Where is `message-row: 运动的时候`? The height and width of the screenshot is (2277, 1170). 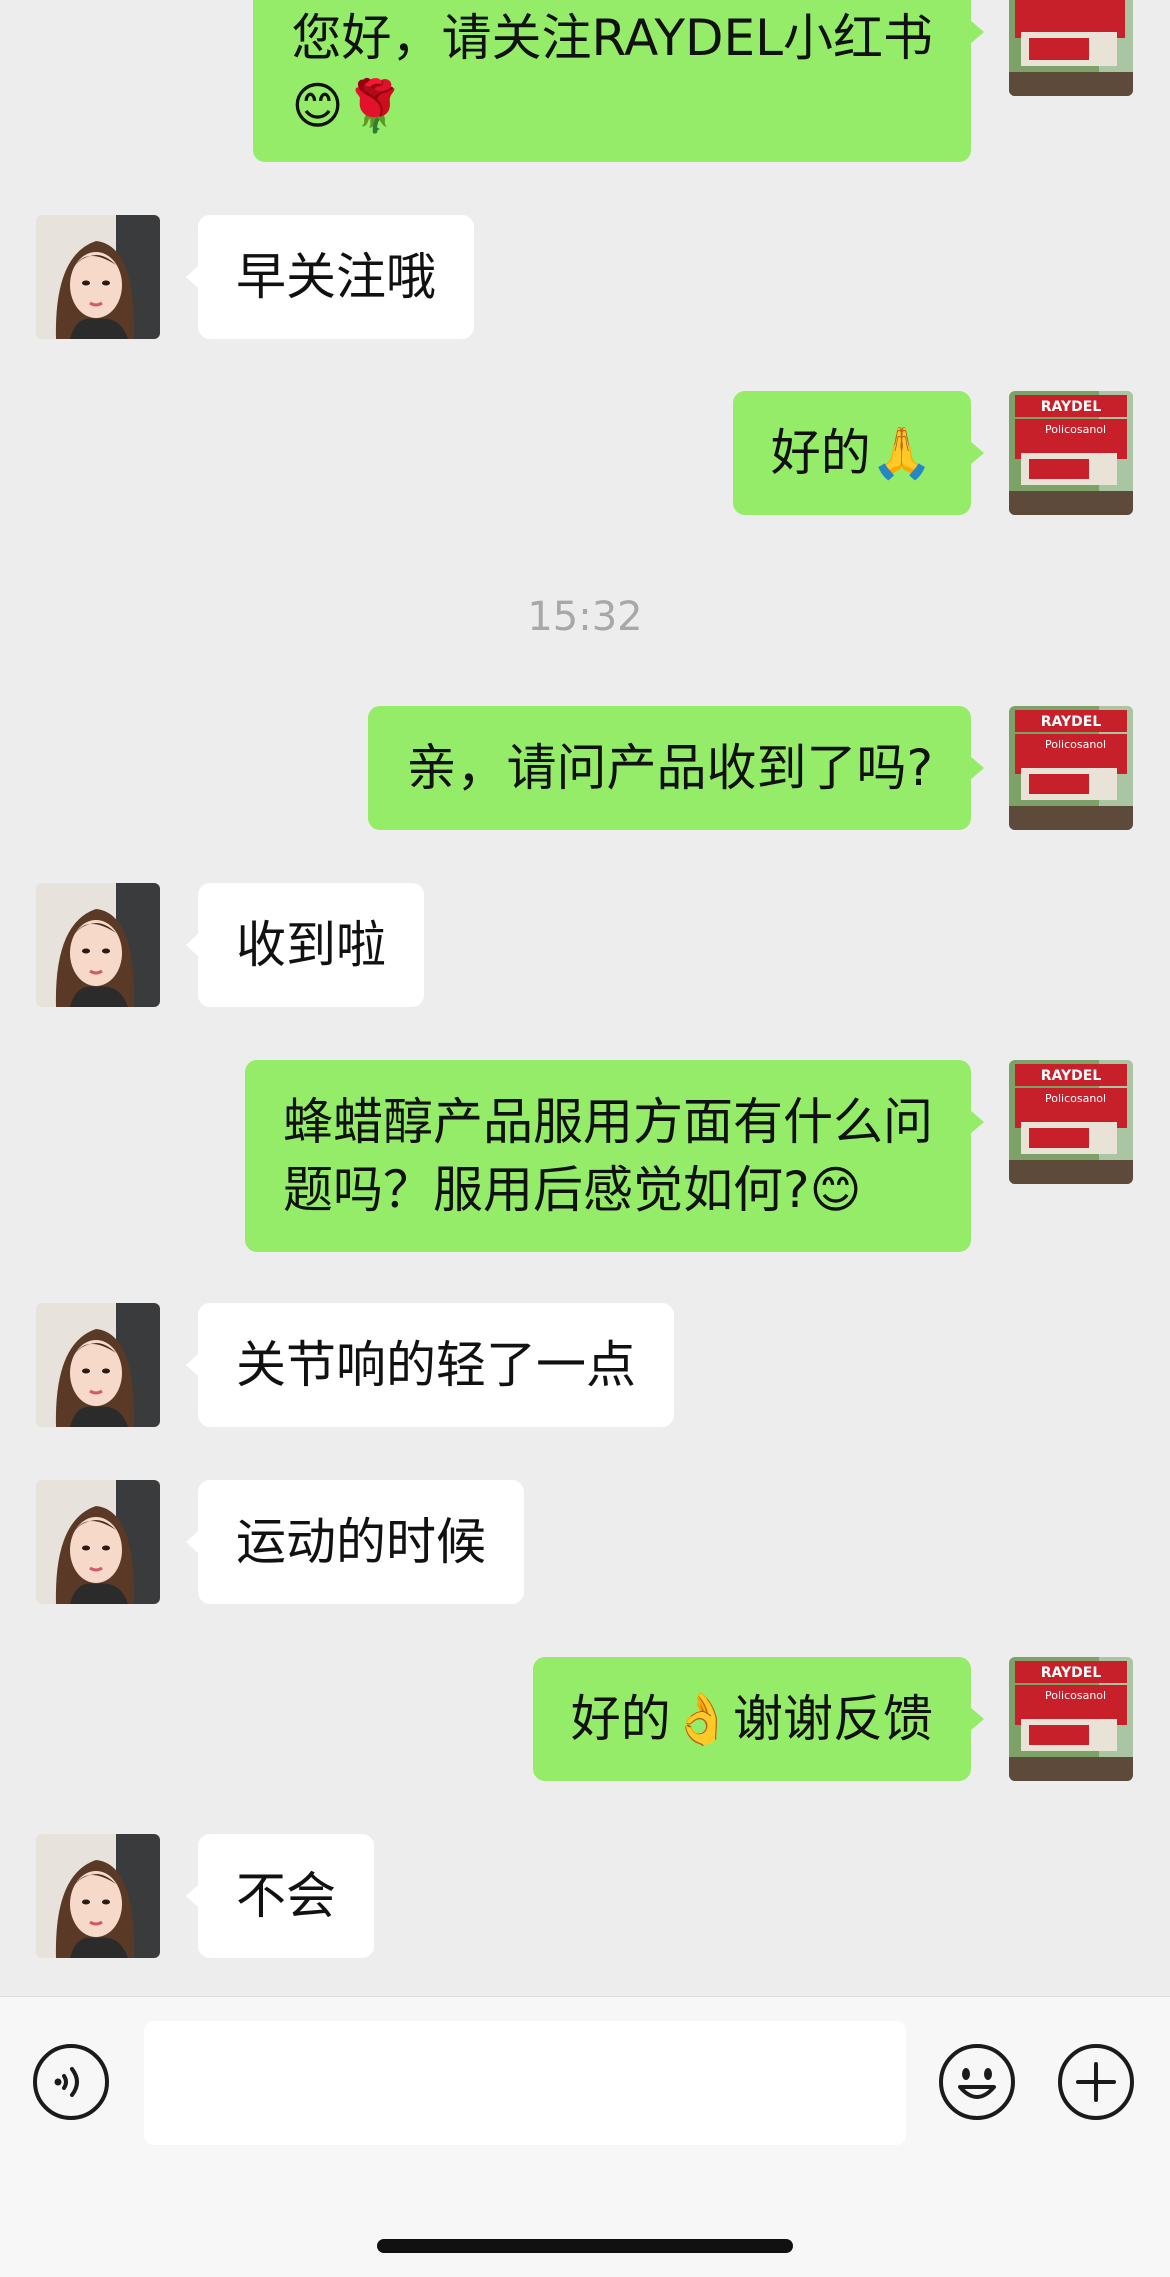 message-row: 运动的时候 is located at coordinates (585, 1542).